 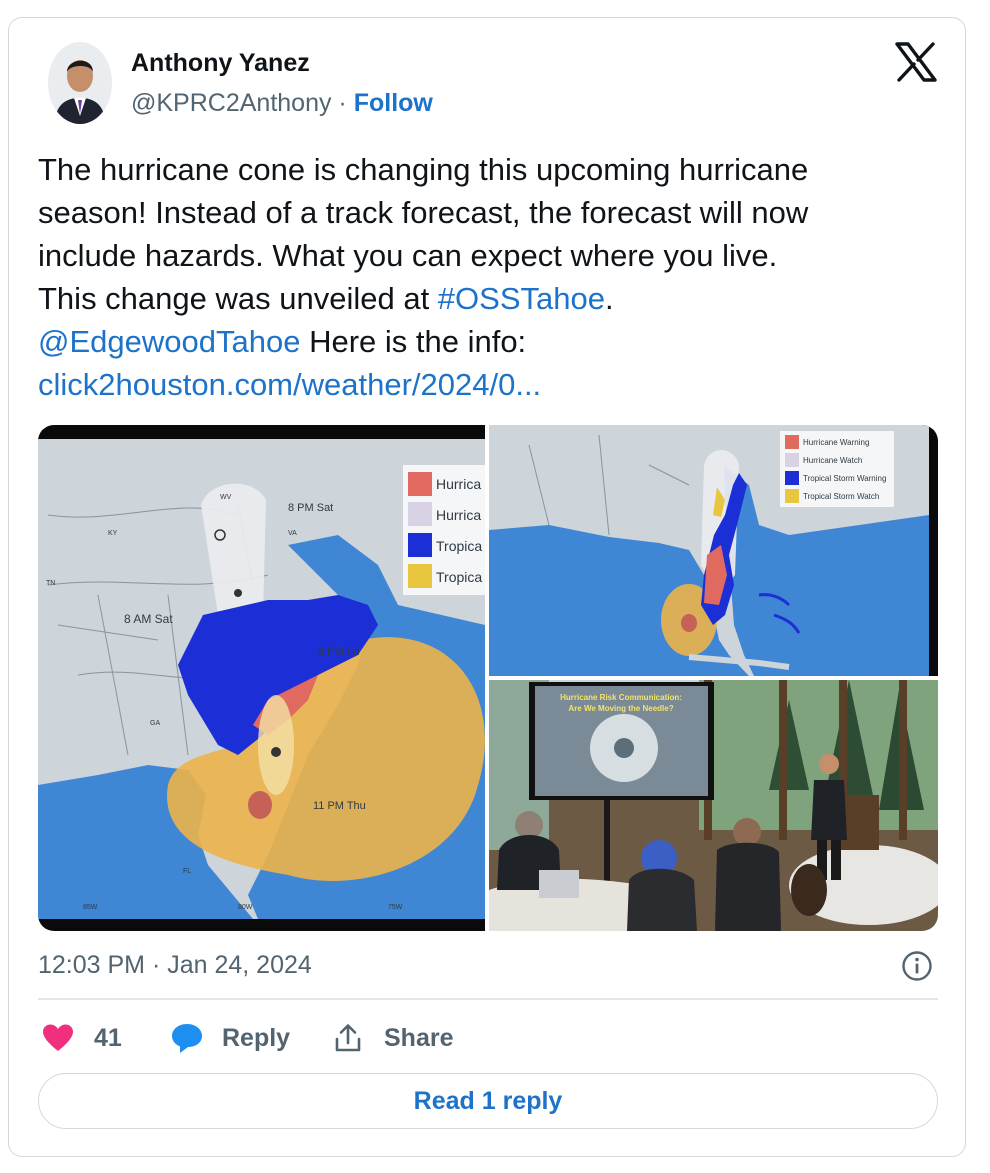 What do you see at coordinates (609, 298) in the screenshot?
I see `tweet-text-segment: .` at bounding box center [609, 298].